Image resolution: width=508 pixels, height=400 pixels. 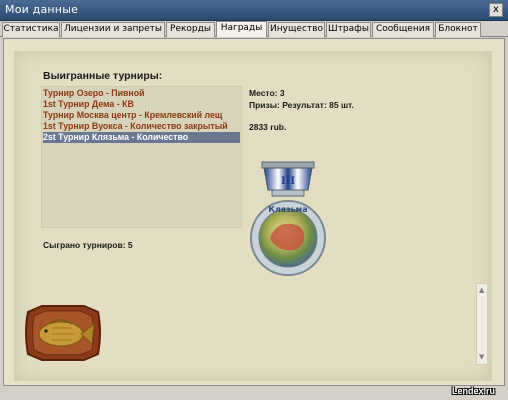 What do you see at coordinates (42, 9) in the screenshot?
I see `window-title: Мои данные` at bounding box center [42, 9].